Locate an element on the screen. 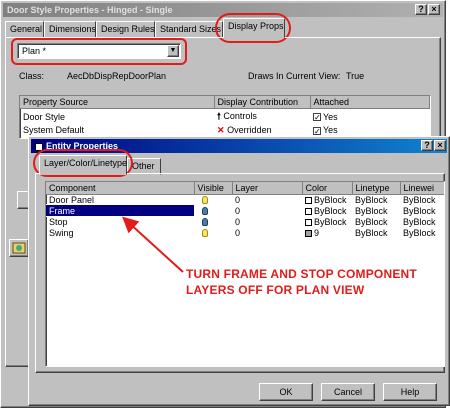 This screenshot has height=412, width=450. table-row: Frame 0 ByBlock ByBlock ByBlock is located at coordinates (245, 210).